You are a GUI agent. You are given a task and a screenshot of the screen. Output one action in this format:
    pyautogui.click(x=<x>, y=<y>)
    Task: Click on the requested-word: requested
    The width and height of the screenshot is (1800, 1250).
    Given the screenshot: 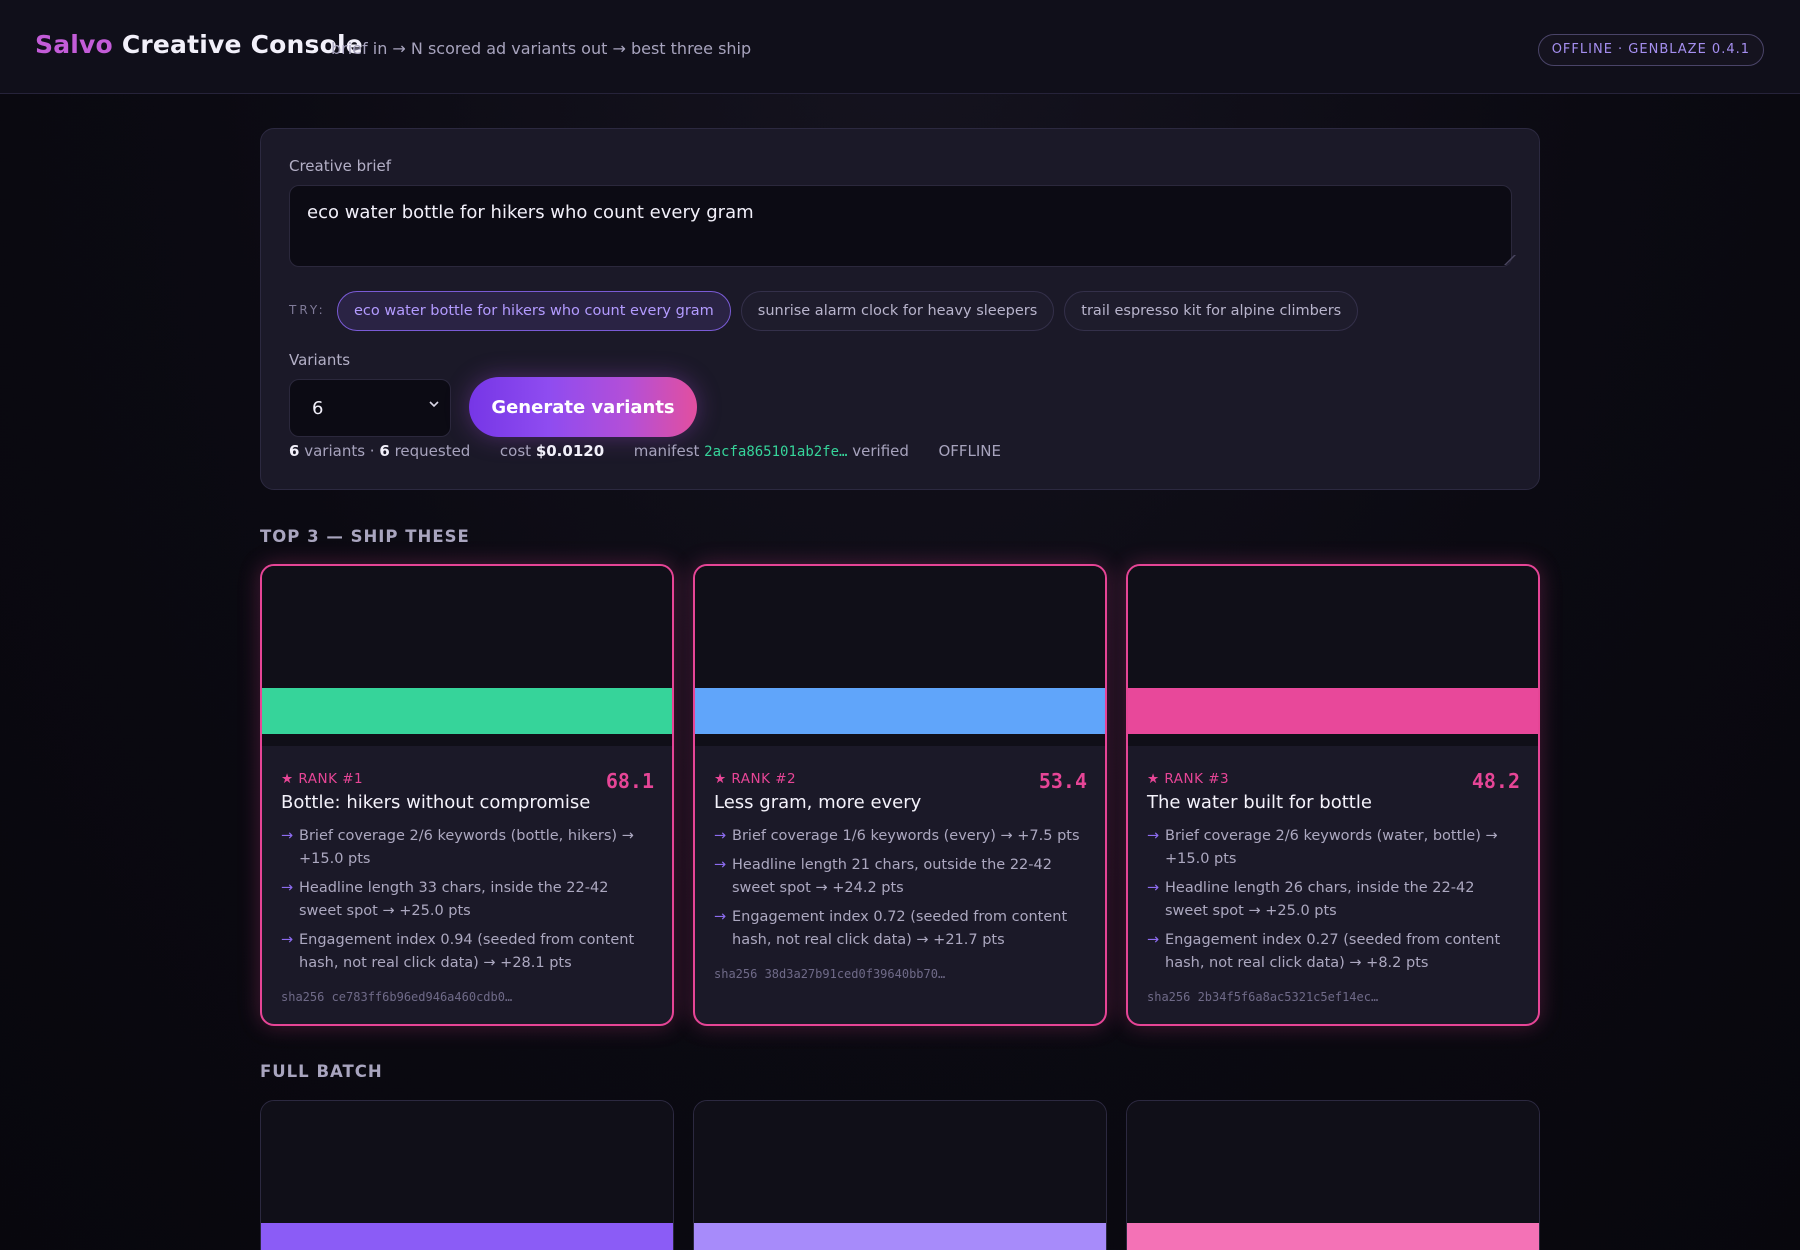 What is the action you would take?
    pyautogui.click(x=432, y=451)
    